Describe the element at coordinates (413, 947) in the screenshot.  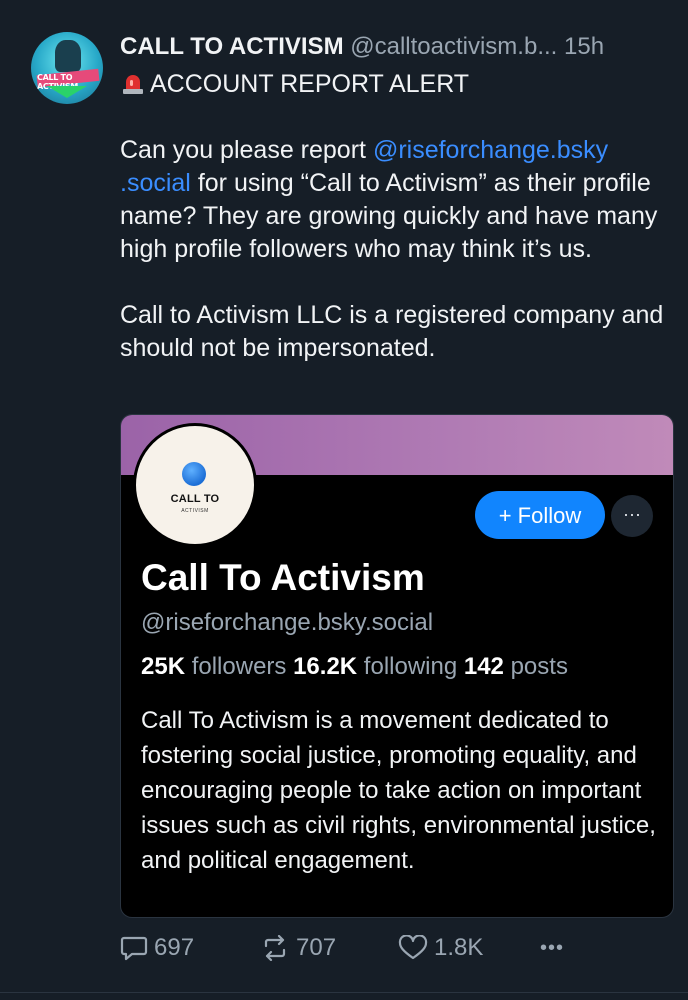
I see `heart-icon` at that location.